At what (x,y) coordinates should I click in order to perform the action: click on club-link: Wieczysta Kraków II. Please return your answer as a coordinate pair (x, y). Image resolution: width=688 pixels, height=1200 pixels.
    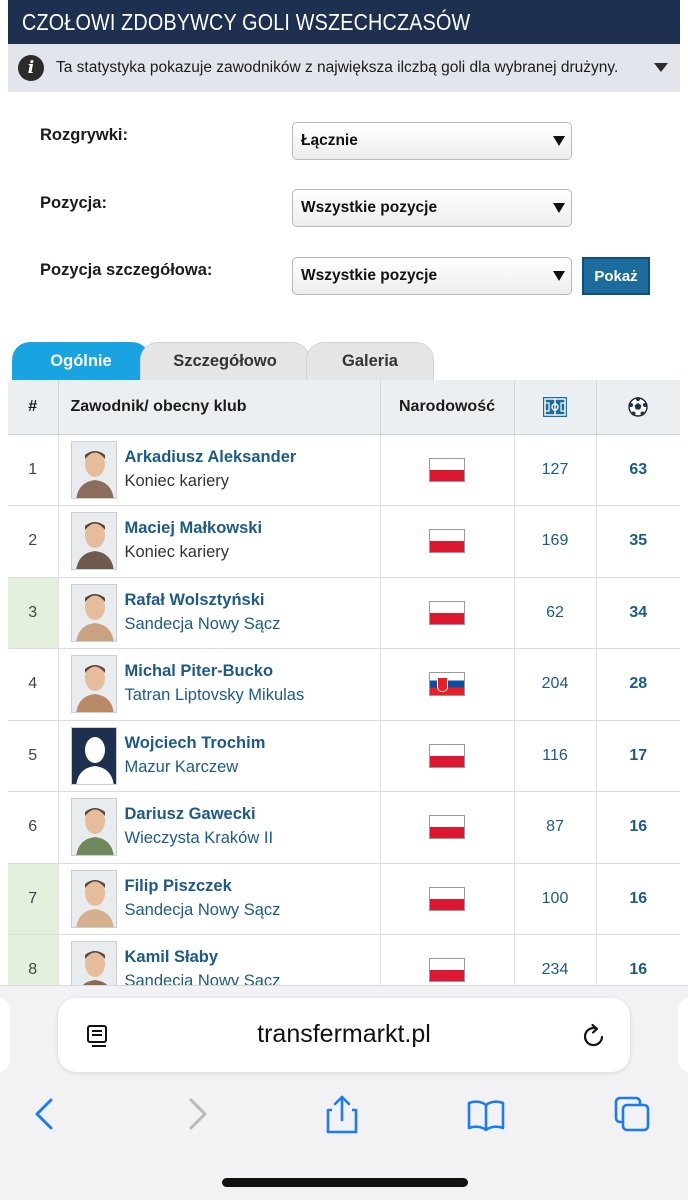
    Looking at the image, I should click on (199, 838).